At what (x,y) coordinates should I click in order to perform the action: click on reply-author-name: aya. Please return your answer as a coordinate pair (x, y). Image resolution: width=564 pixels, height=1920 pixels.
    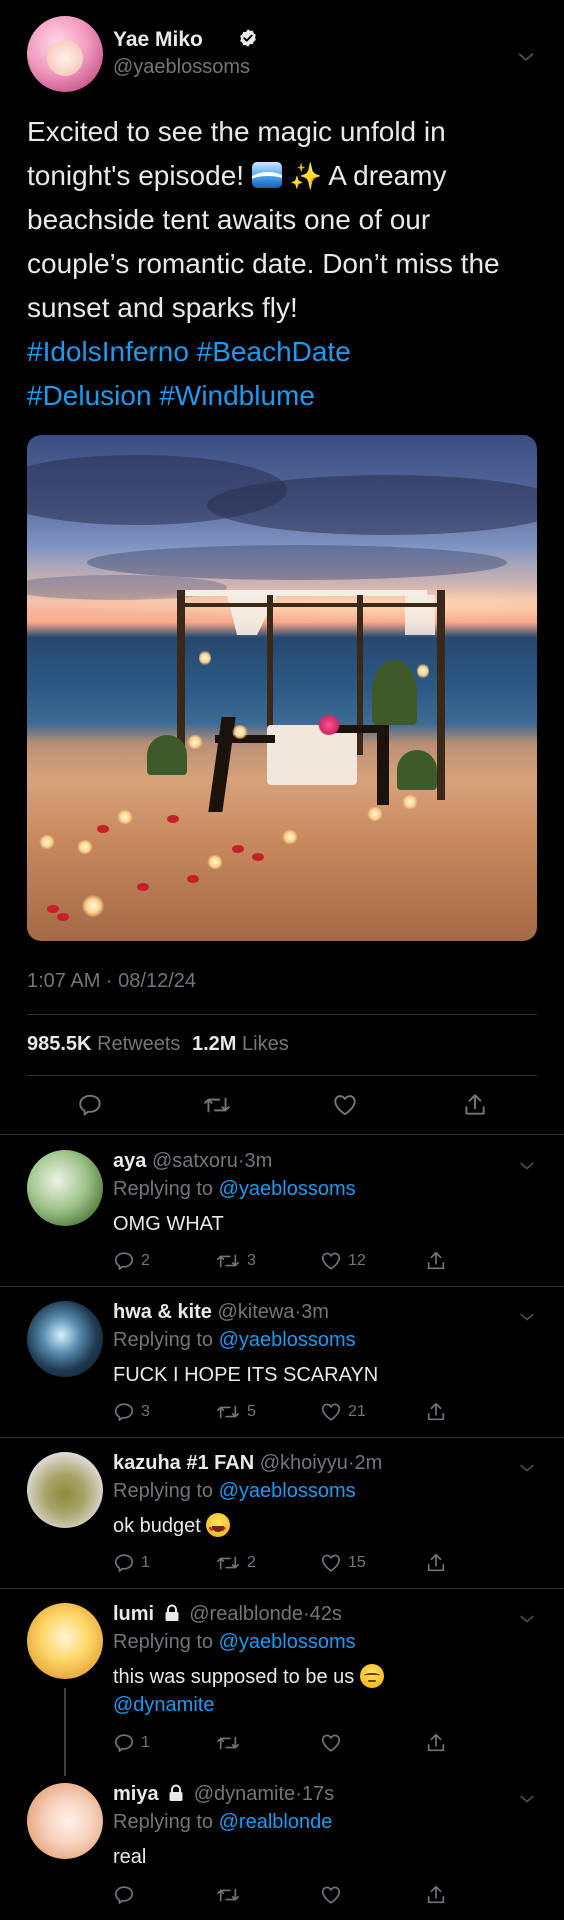
    Looking at the image, I should click on (129, 1161).